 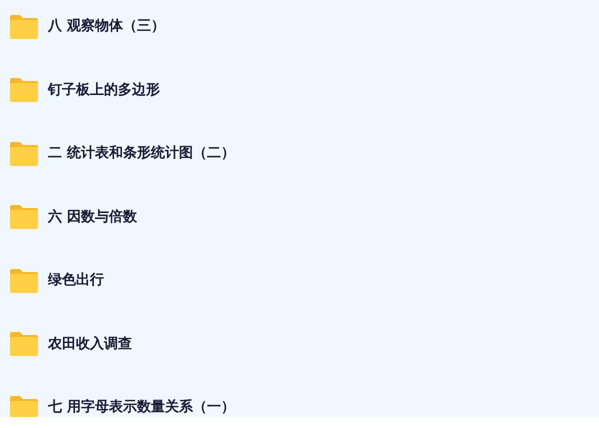 What do you see at coordinates (104, 90) in the screenshot?
I see `folder-name: 钉子板上的多边形` at bounding box center [104, 90].